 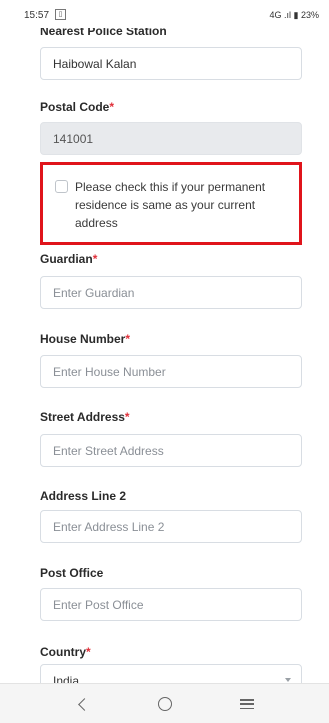 I want to click on street-address-placeholder: Enter Street Address, so click(x=108, y=450).